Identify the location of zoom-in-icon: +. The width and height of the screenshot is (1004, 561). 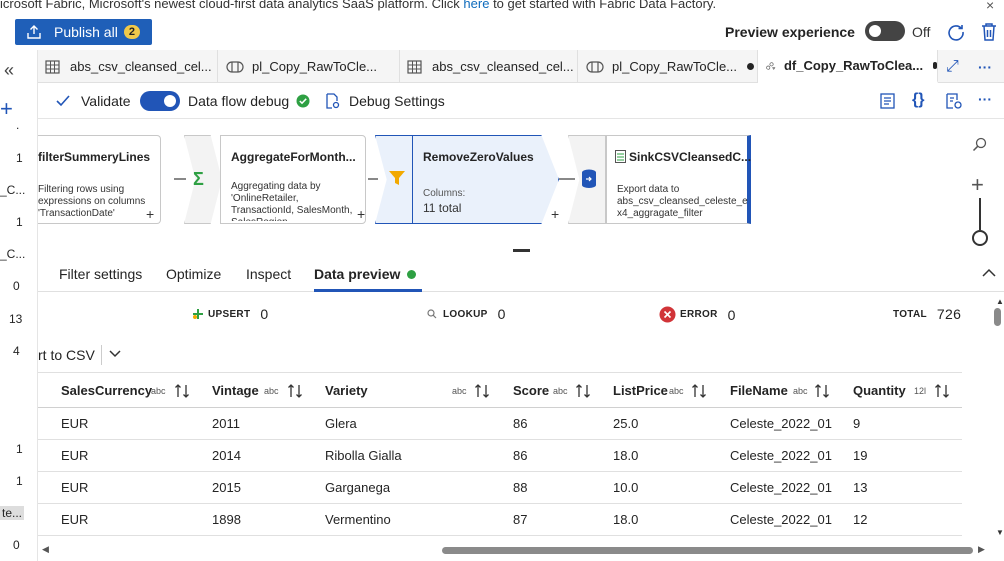
(977, 185).